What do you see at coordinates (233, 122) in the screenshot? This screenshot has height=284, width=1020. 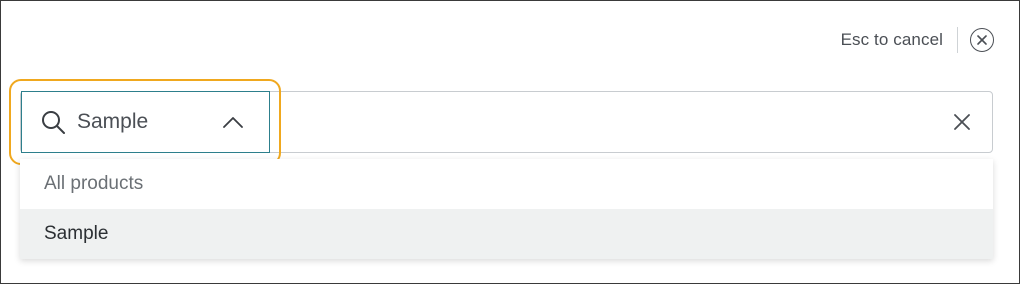 I see `chevron-up-icon` at bounding box center [233, 122].